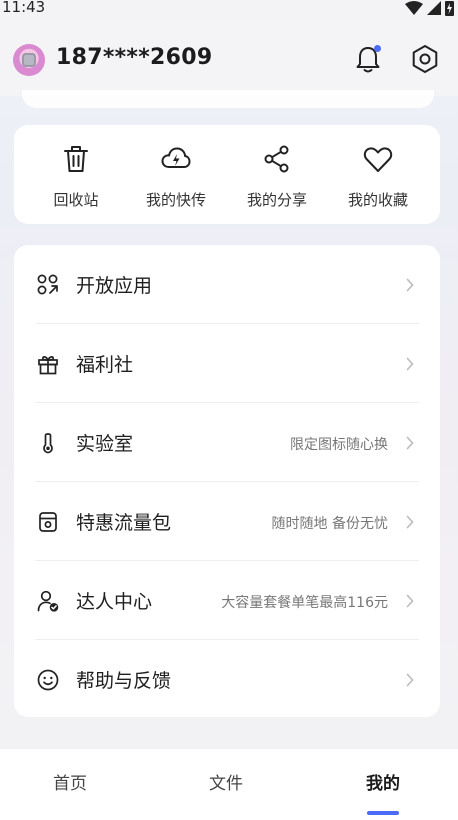  I want to click on menu-label: 福利社, so click(105, 365).